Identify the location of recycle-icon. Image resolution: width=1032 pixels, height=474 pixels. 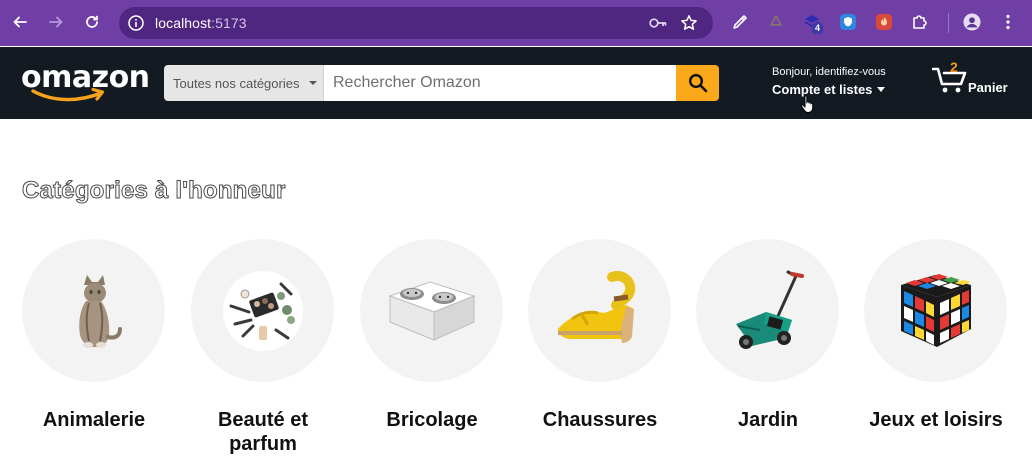
(776, 20).